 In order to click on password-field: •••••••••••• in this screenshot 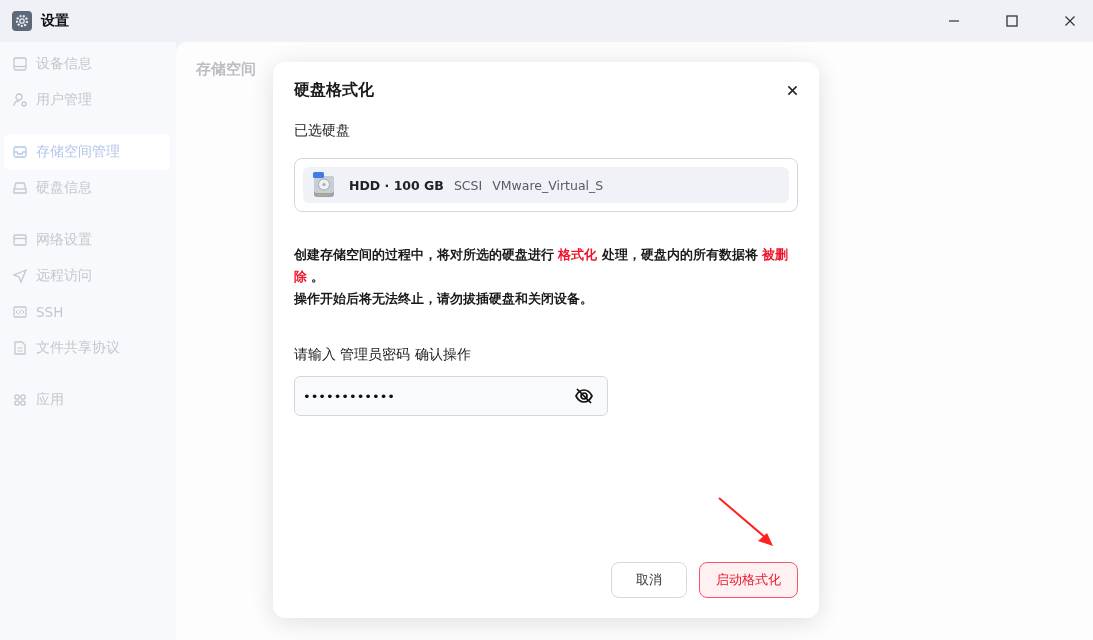, I will do `click(451, 396)`.